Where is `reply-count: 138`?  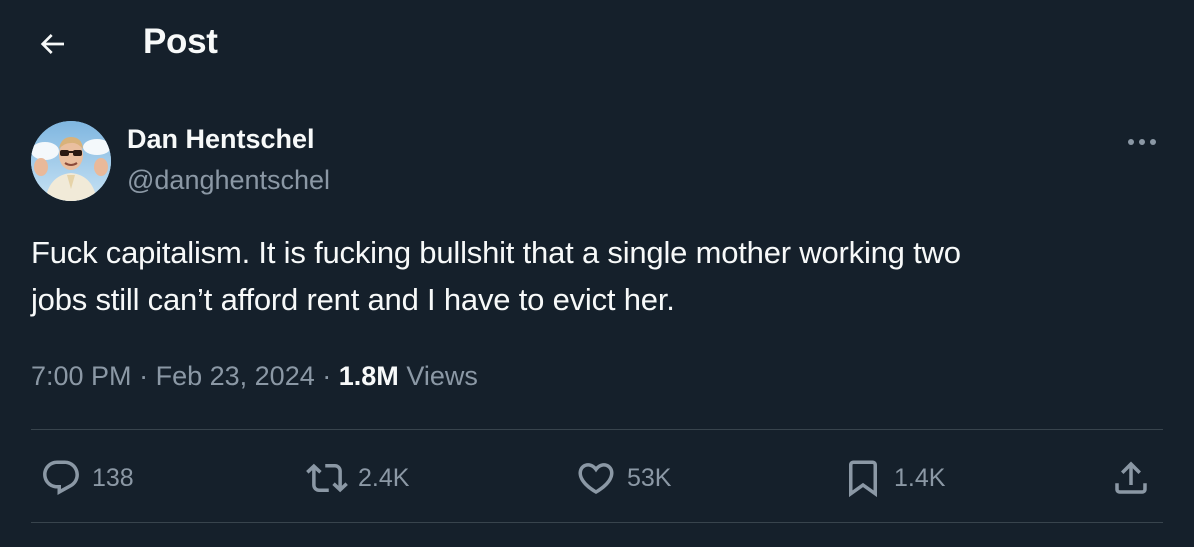 reply-count: 138 is located at coordinates (113, 477).